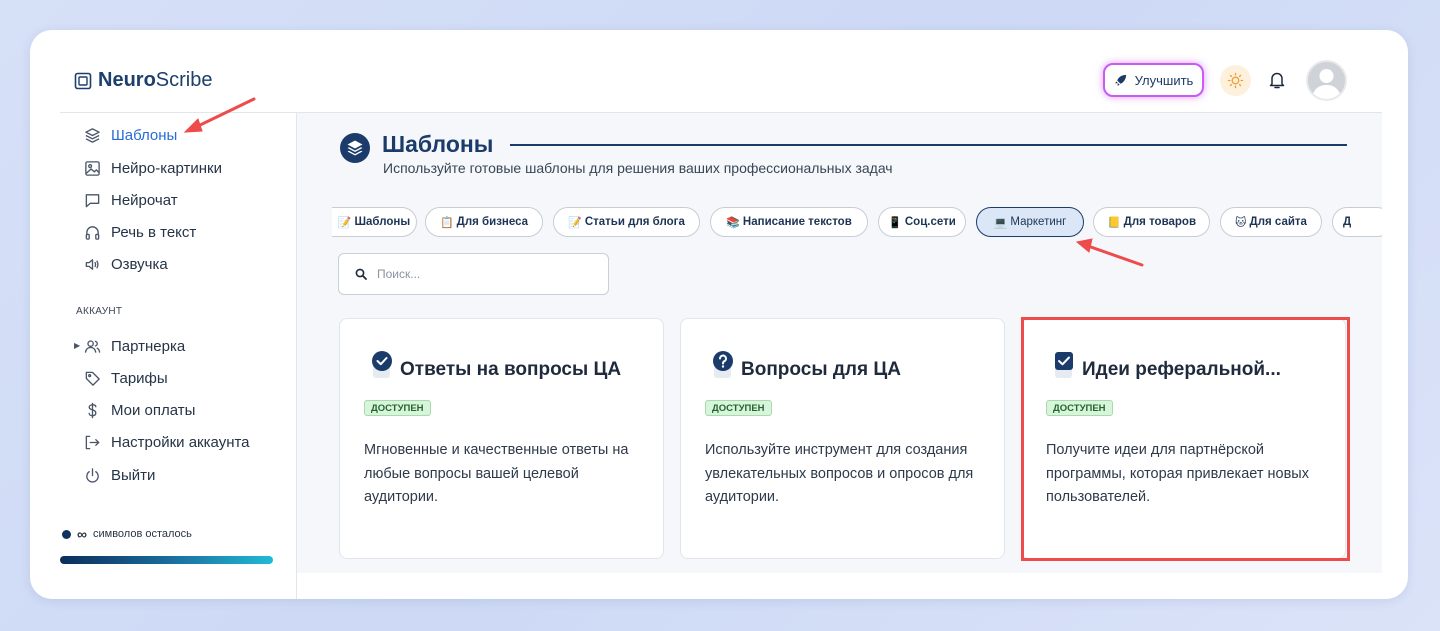 This screenshot has width=1440, height=631. I want to click on sidebar-item-label: Нейрочат, so click(144, 200).